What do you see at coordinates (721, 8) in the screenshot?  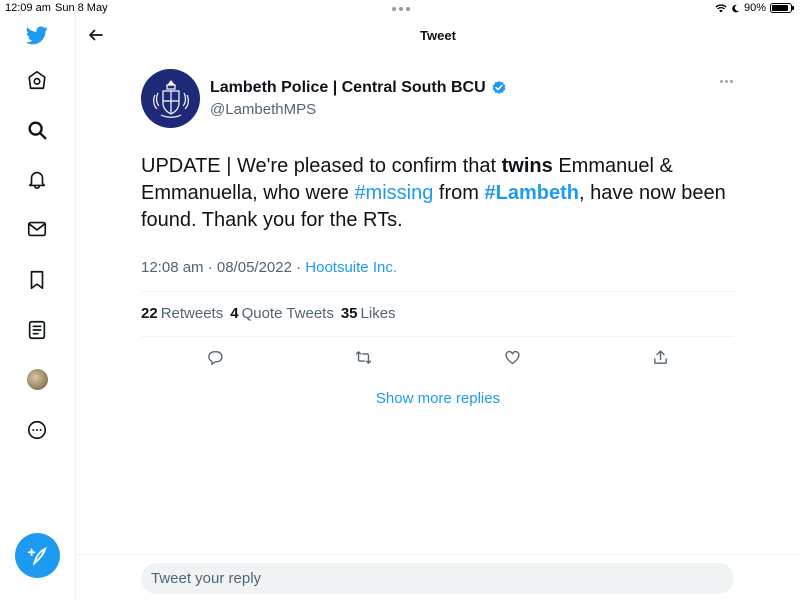 I see `wifi-icon` at bounding box center [721, 8].